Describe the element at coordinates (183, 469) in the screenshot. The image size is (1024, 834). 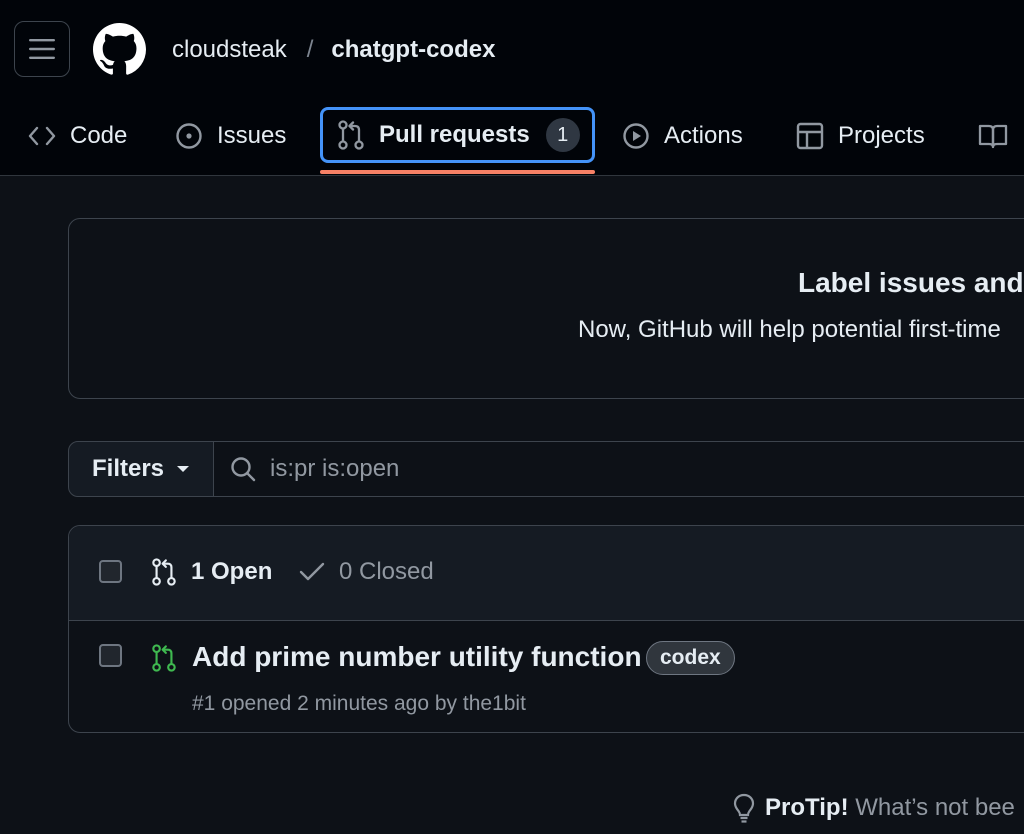
I see `triangle-down-icon` at that location.